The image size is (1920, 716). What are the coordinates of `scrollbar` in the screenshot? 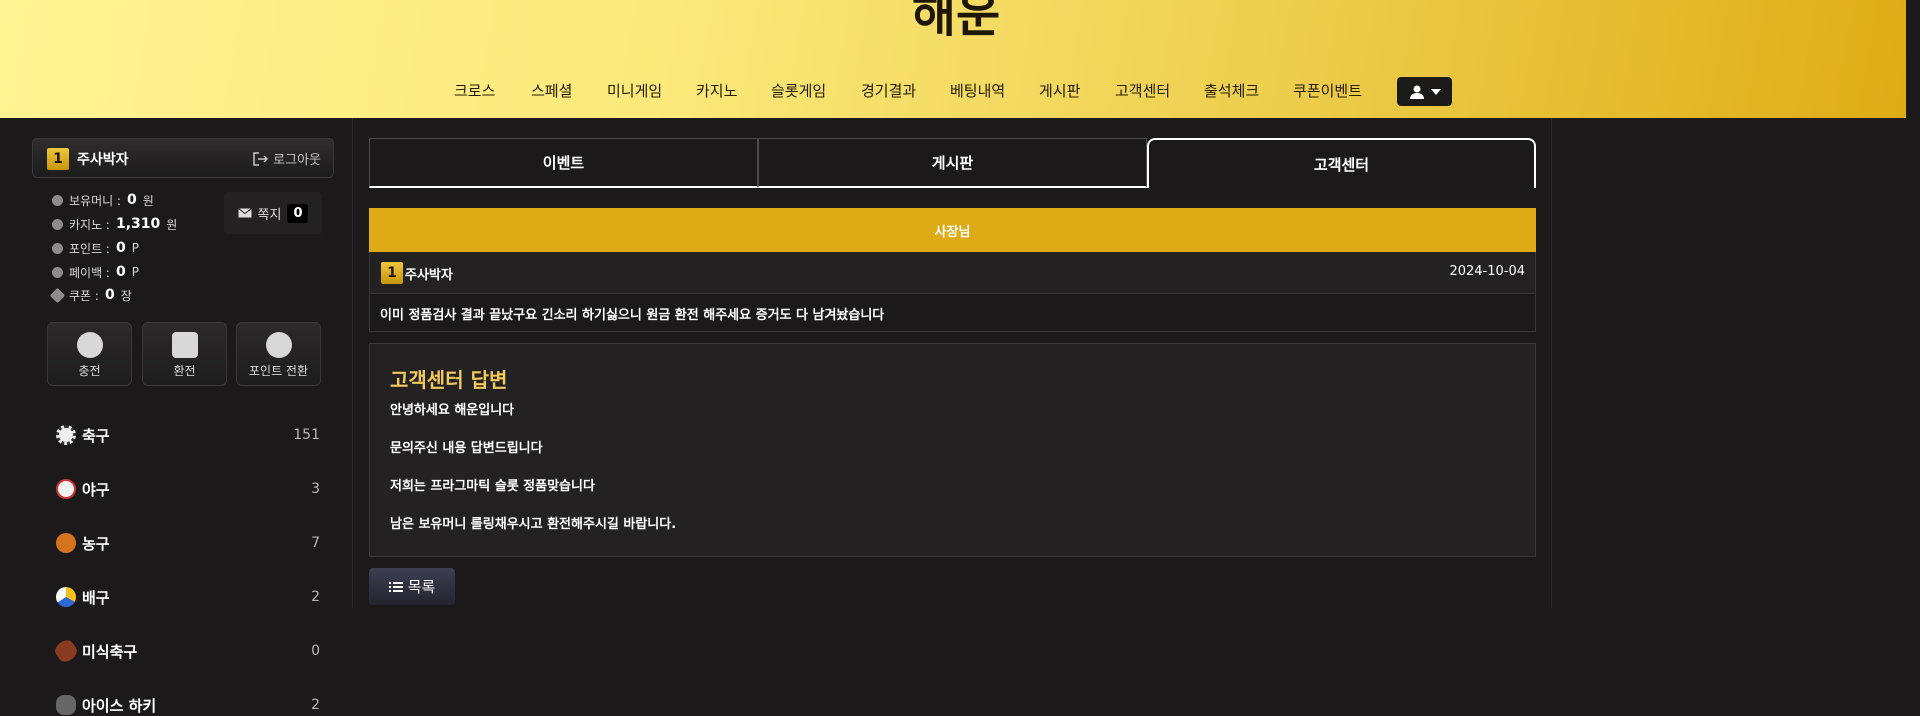 It's located at (1913, 358).